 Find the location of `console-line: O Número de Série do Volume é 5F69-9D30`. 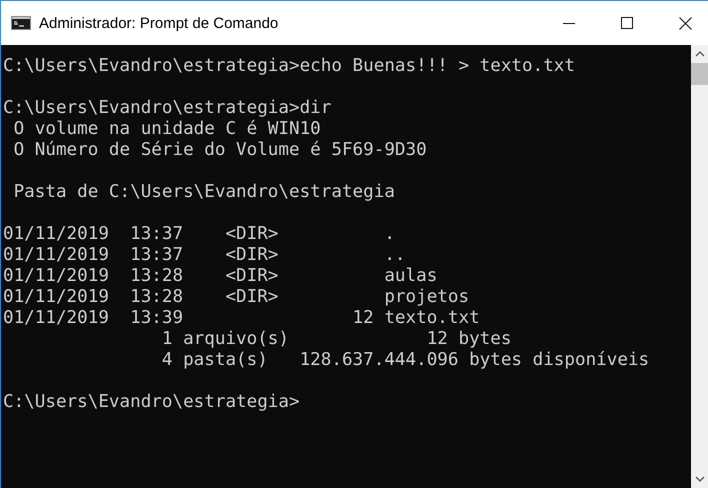

console-line: O Número de Série do Volume é 5F69-9D30 is located at coordinates (220, 150).